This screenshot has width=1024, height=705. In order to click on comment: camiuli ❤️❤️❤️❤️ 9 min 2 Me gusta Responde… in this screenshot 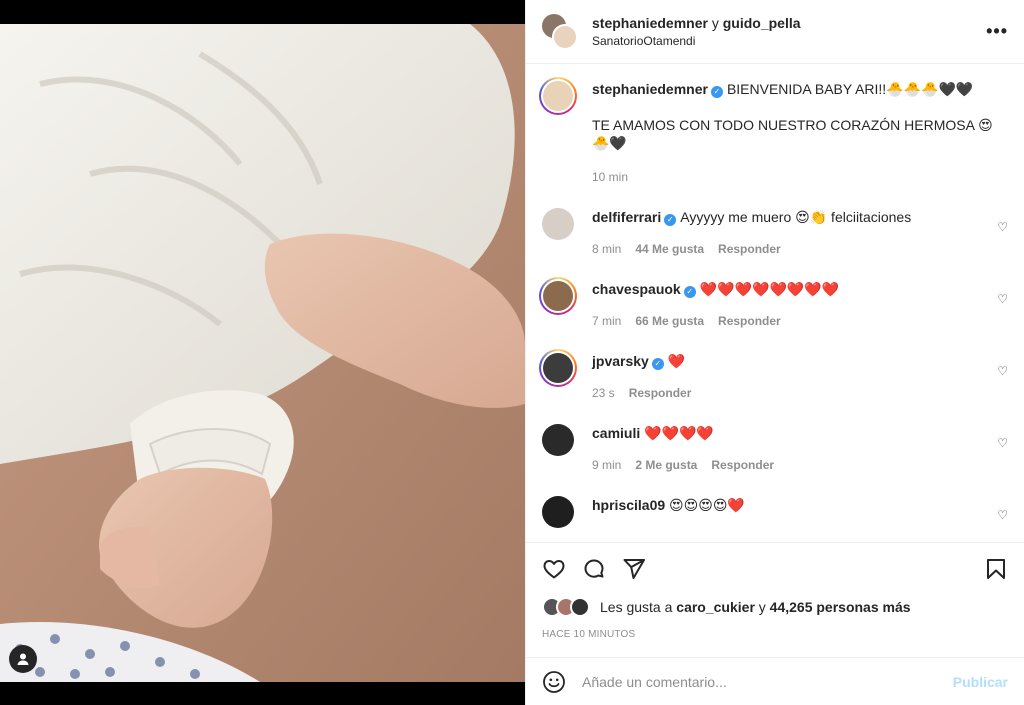, I will do `click(775, 449)`.